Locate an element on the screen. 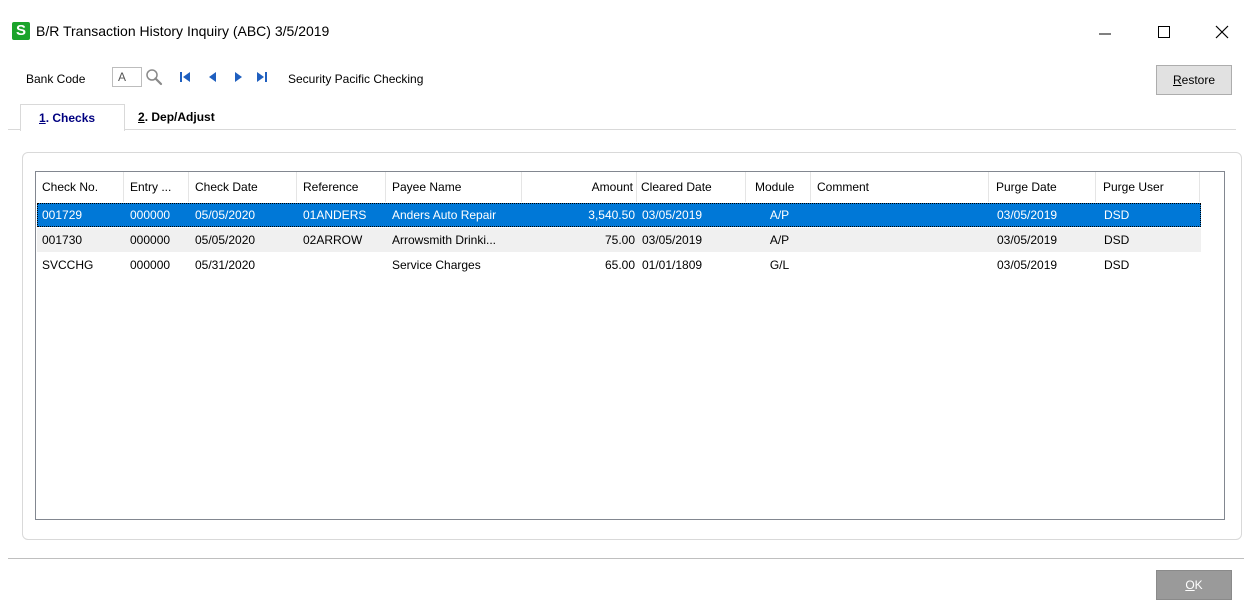  cell-reference: 01ANDERS is located at coordinates (335, 215).